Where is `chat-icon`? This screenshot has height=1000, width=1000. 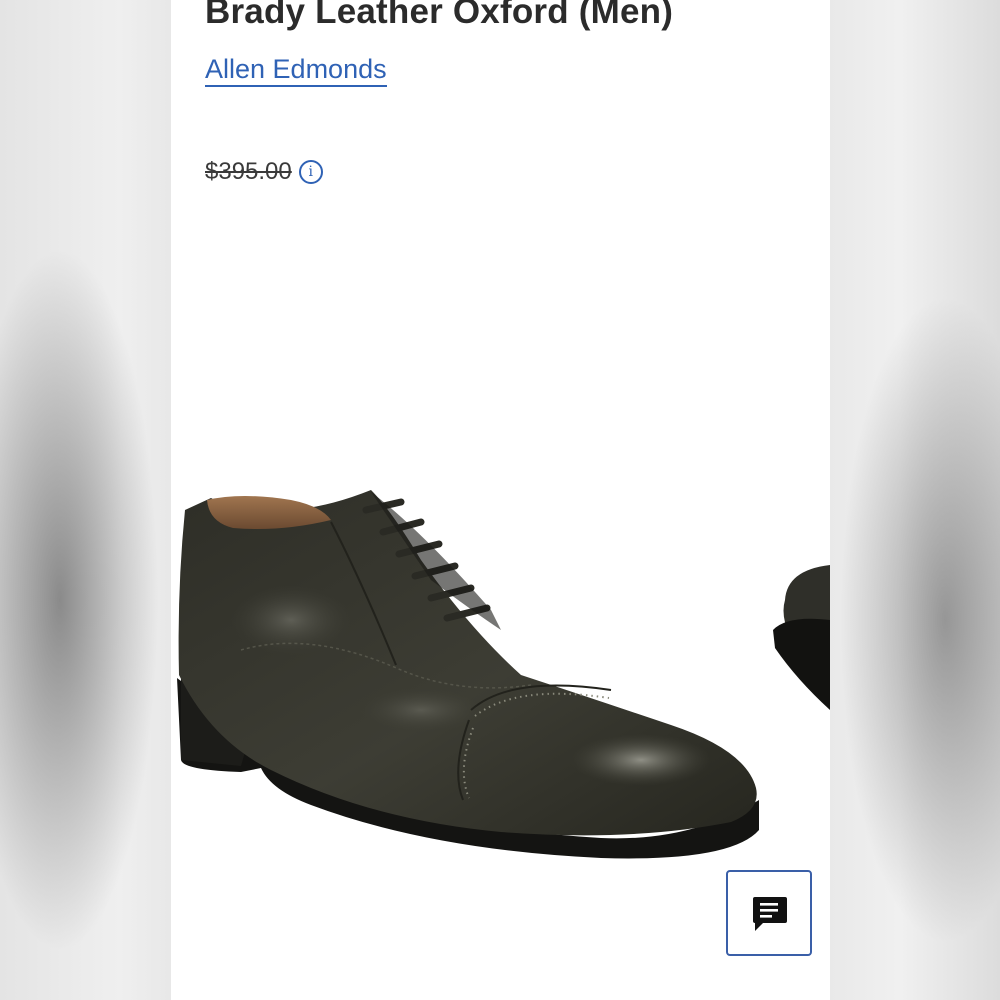
chat-icon is located at coordinates (770, 914).